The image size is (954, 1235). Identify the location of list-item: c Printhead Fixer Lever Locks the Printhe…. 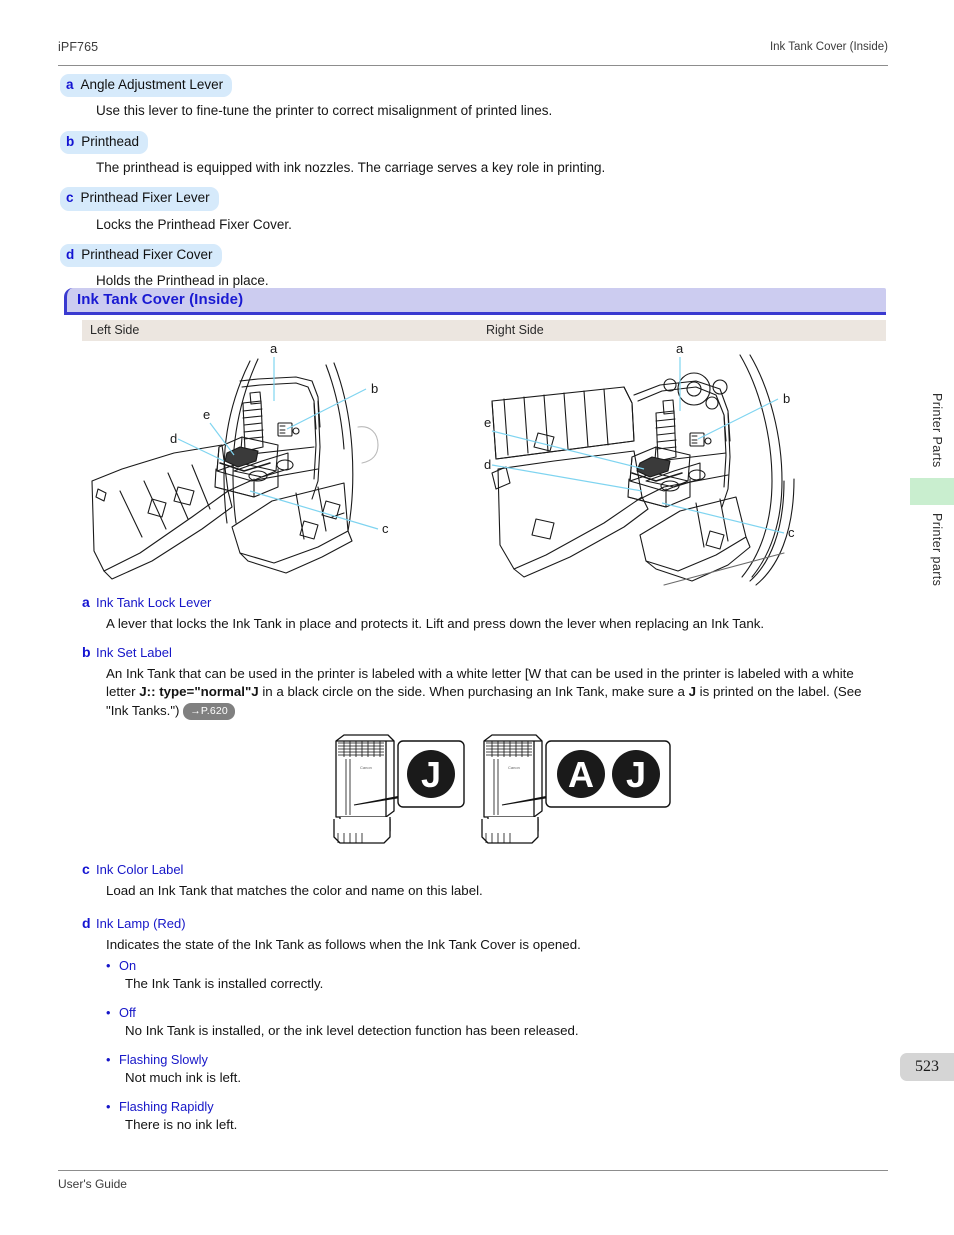
(475, 210).